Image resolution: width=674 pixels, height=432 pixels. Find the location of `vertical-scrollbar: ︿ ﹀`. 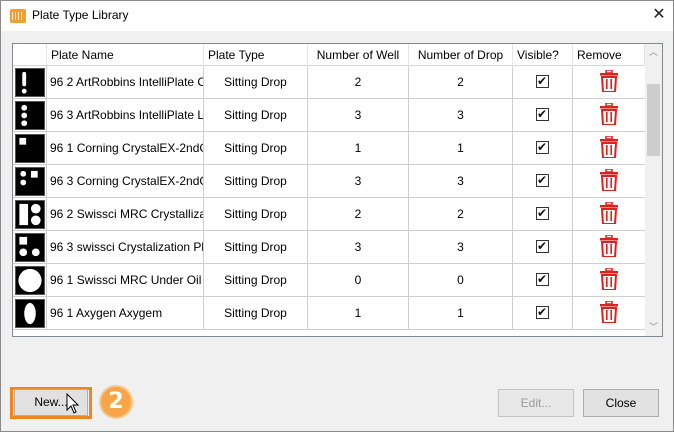

vertical-scrollbar: ︿ ﹀ is located at coordinates (653, 190).